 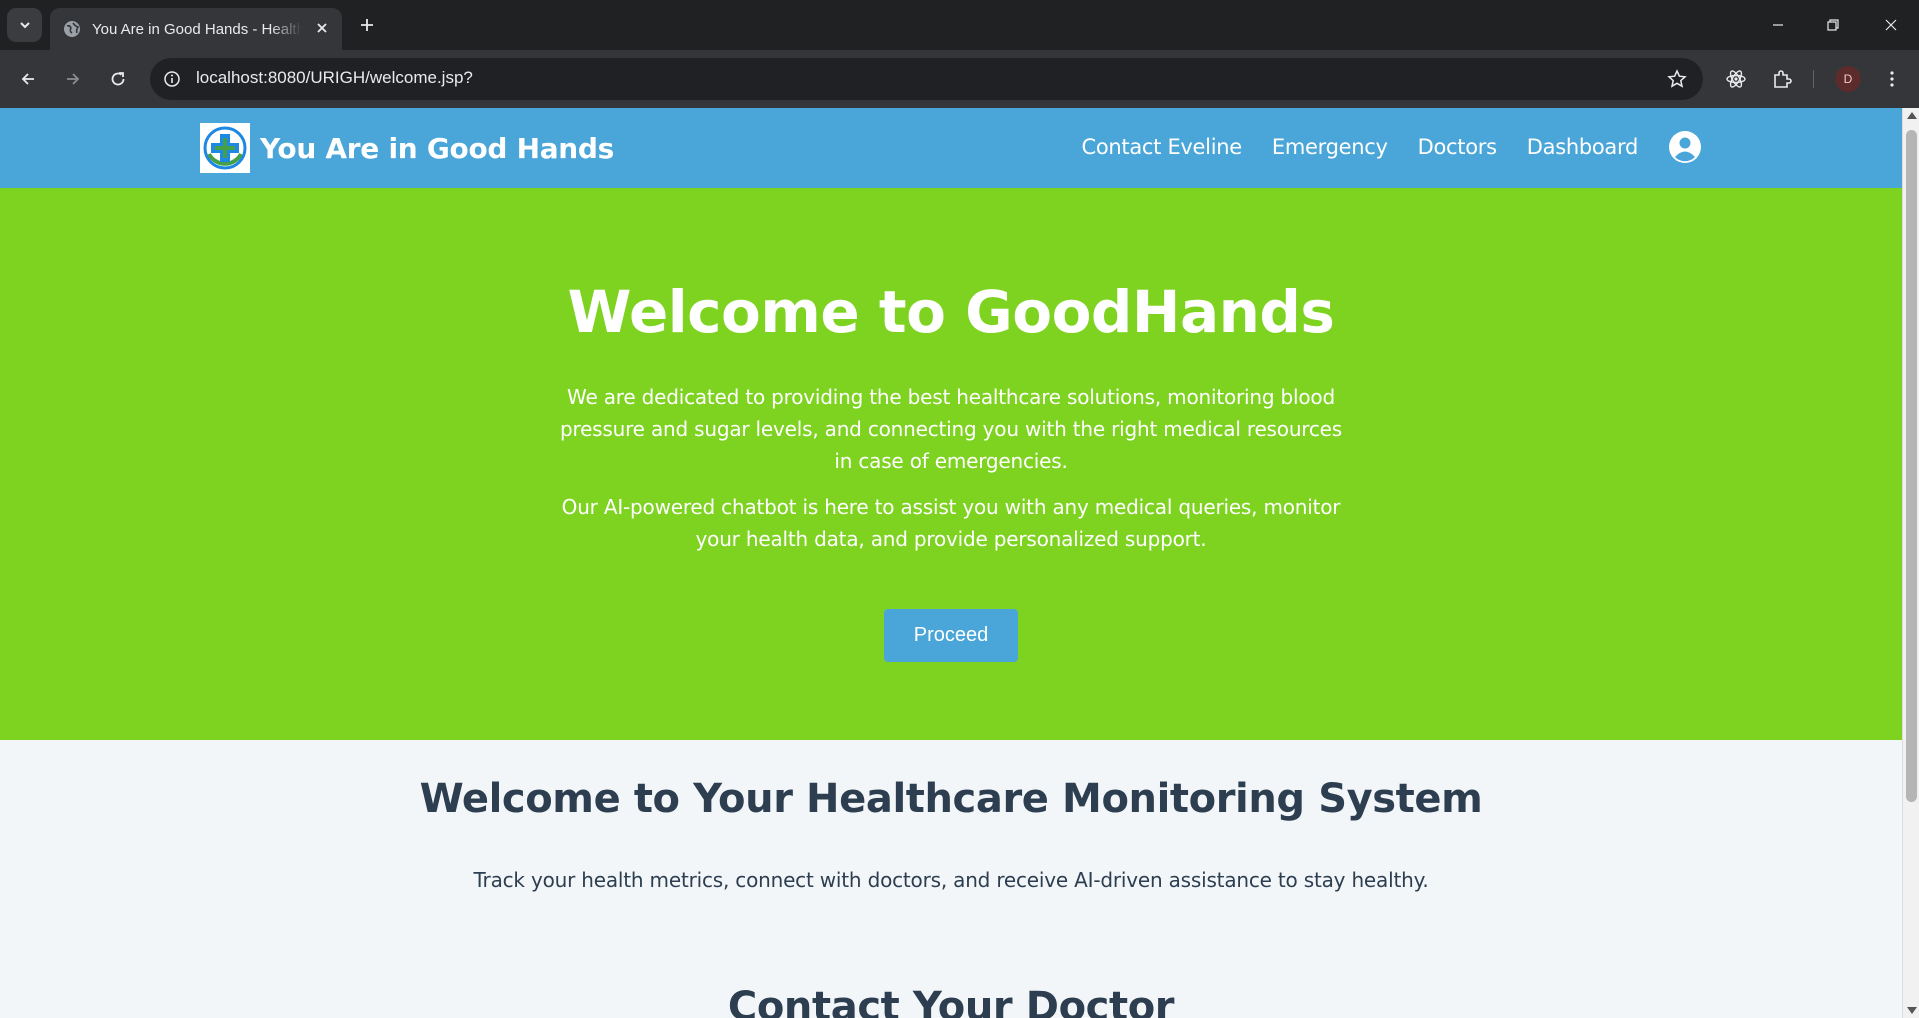 What do you see at coordinates (334, 77) in the screenshot?
I see `url-text: localhost:8080/URIGH/welcome.jsp?` at bounding box center [334, 77].